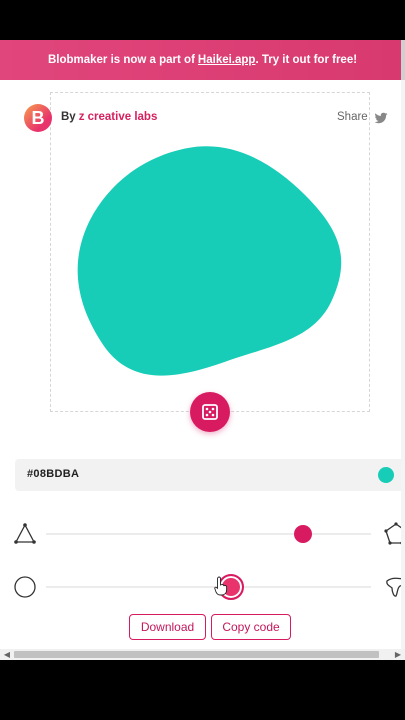 The height and width of the screenshot is (720, 405). What do you see at coordinates (306, 60) in the screenshot?
I see `banner-text-after: . Try it out for free!` at bounding box center [306, 60].